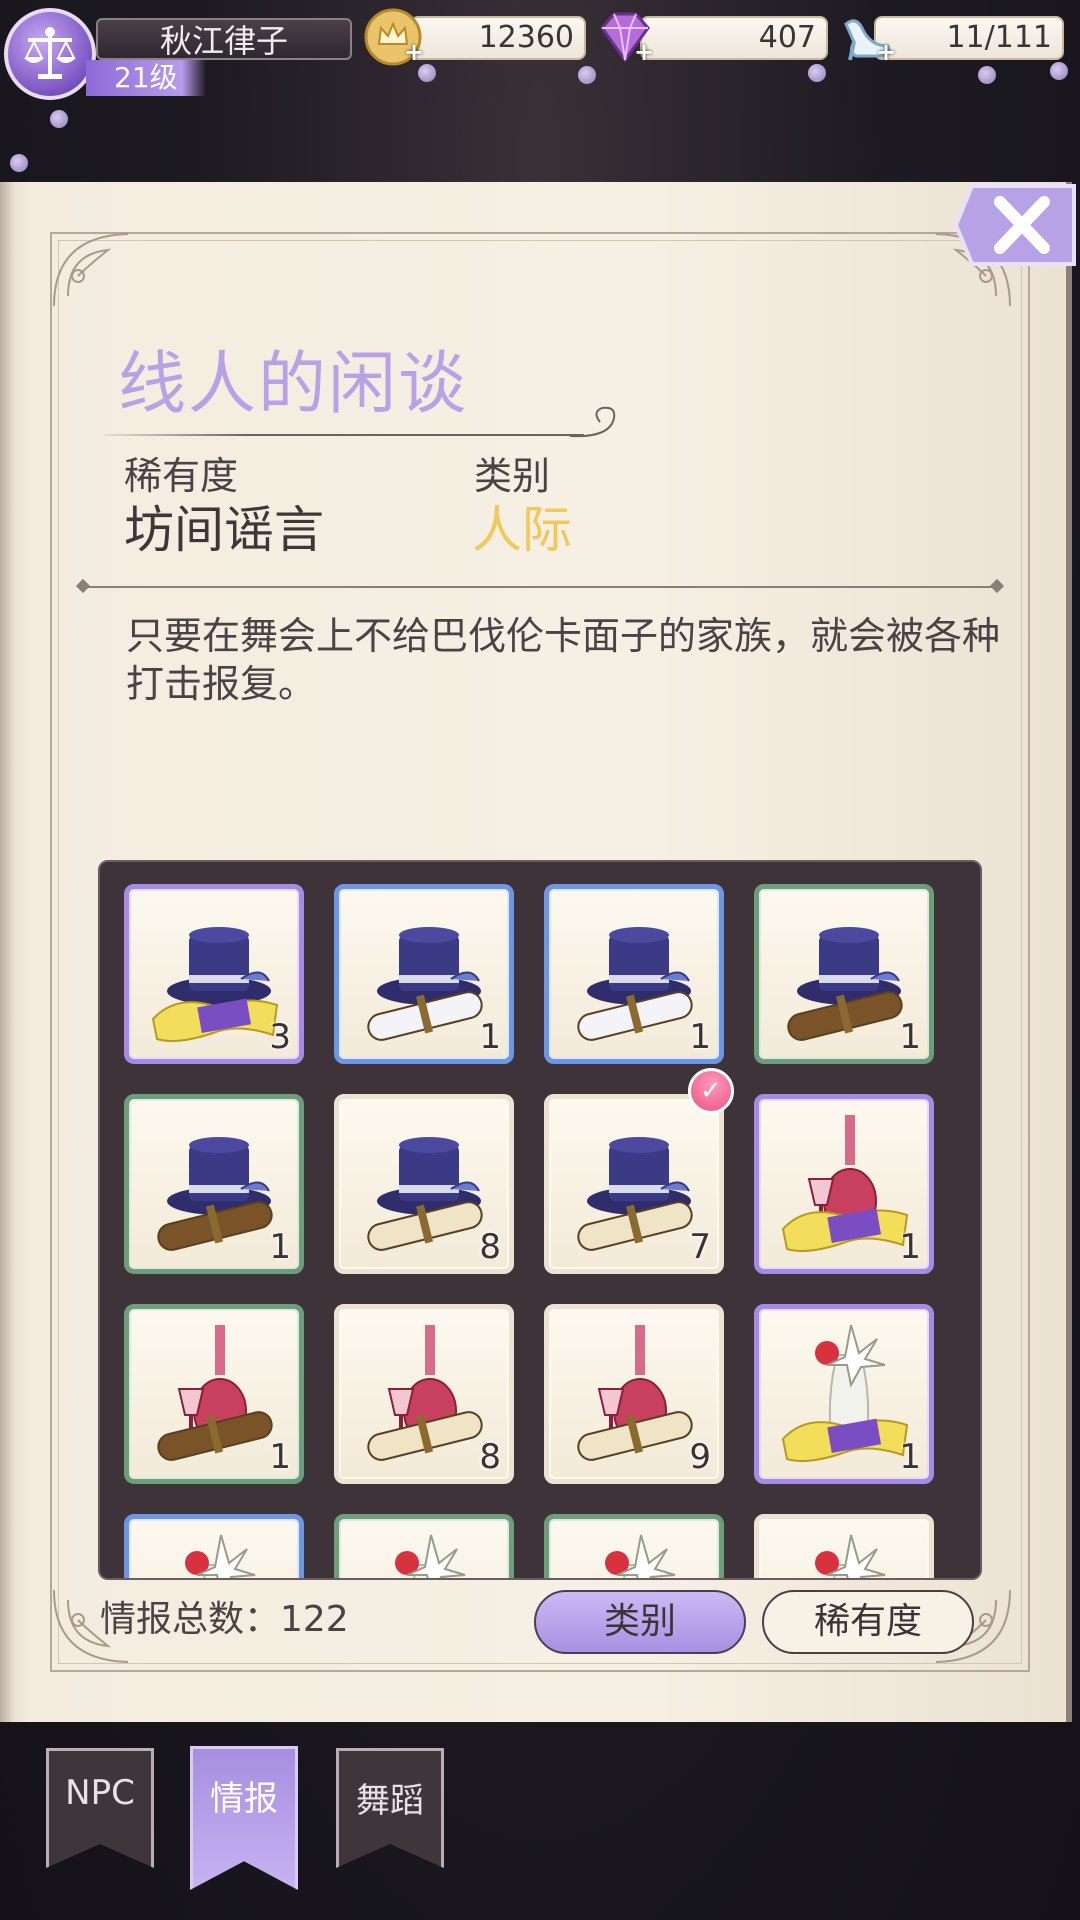 The image size is (1080, 1920). What do you see at coordinates (181, 476) in the screenshot?
I see `rarity-label: 稀有度` at bounding box center [181, 476].